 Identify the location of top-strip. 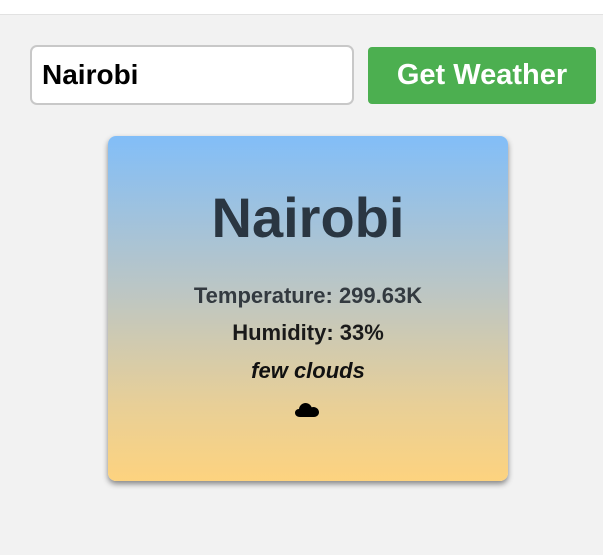
(301, 7).